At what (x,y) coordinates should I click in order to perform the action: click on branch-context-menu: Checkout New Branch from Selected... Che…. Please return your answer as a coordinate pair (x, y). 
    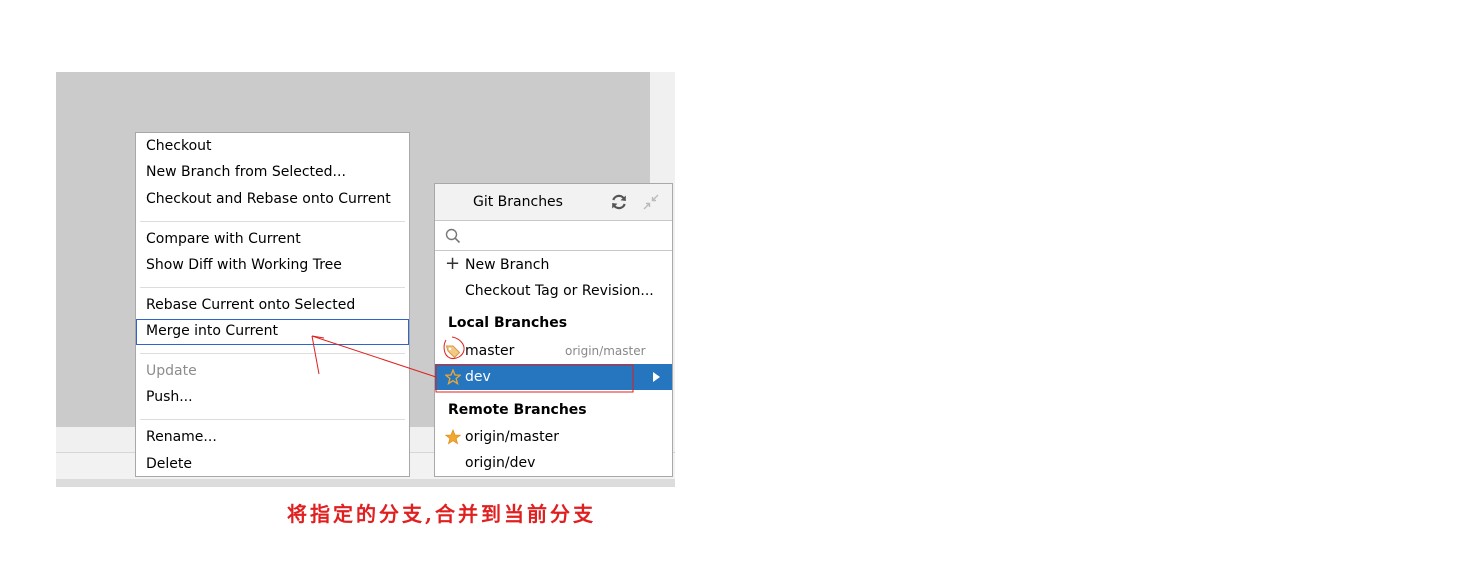
    Looking at the image, I should click on (272, 304).